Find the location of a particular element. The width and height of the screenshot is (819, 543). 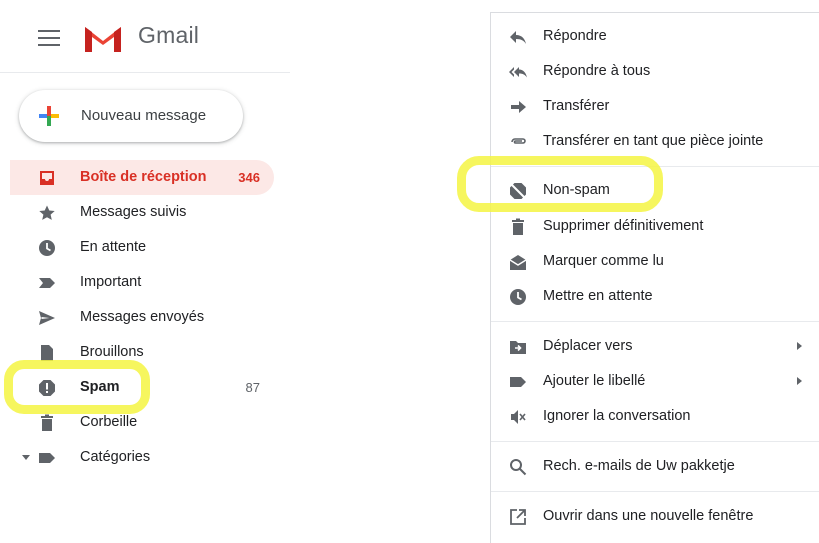

menu-item-delete-forever: Supprimer définitivement is located at coordinates (655, 226).